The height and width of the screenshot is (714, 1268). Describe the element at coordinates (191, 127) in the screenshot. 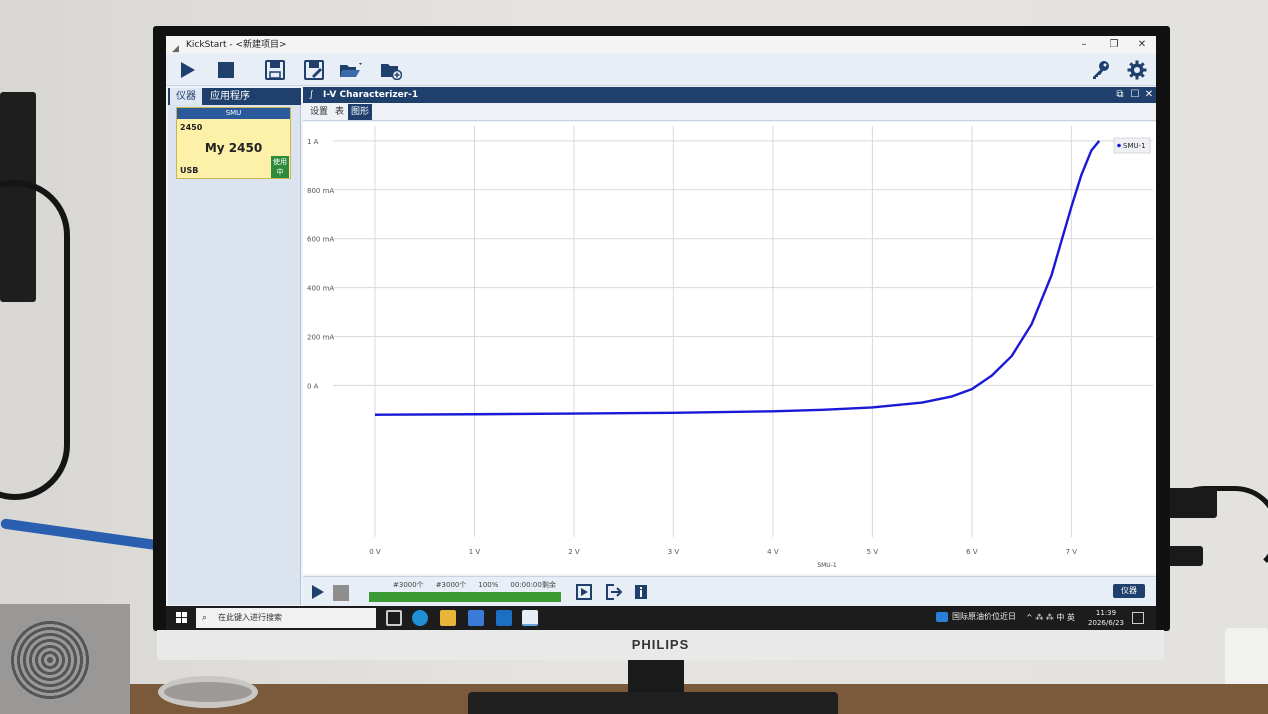

I see `instrument-model: 2450` at that location.